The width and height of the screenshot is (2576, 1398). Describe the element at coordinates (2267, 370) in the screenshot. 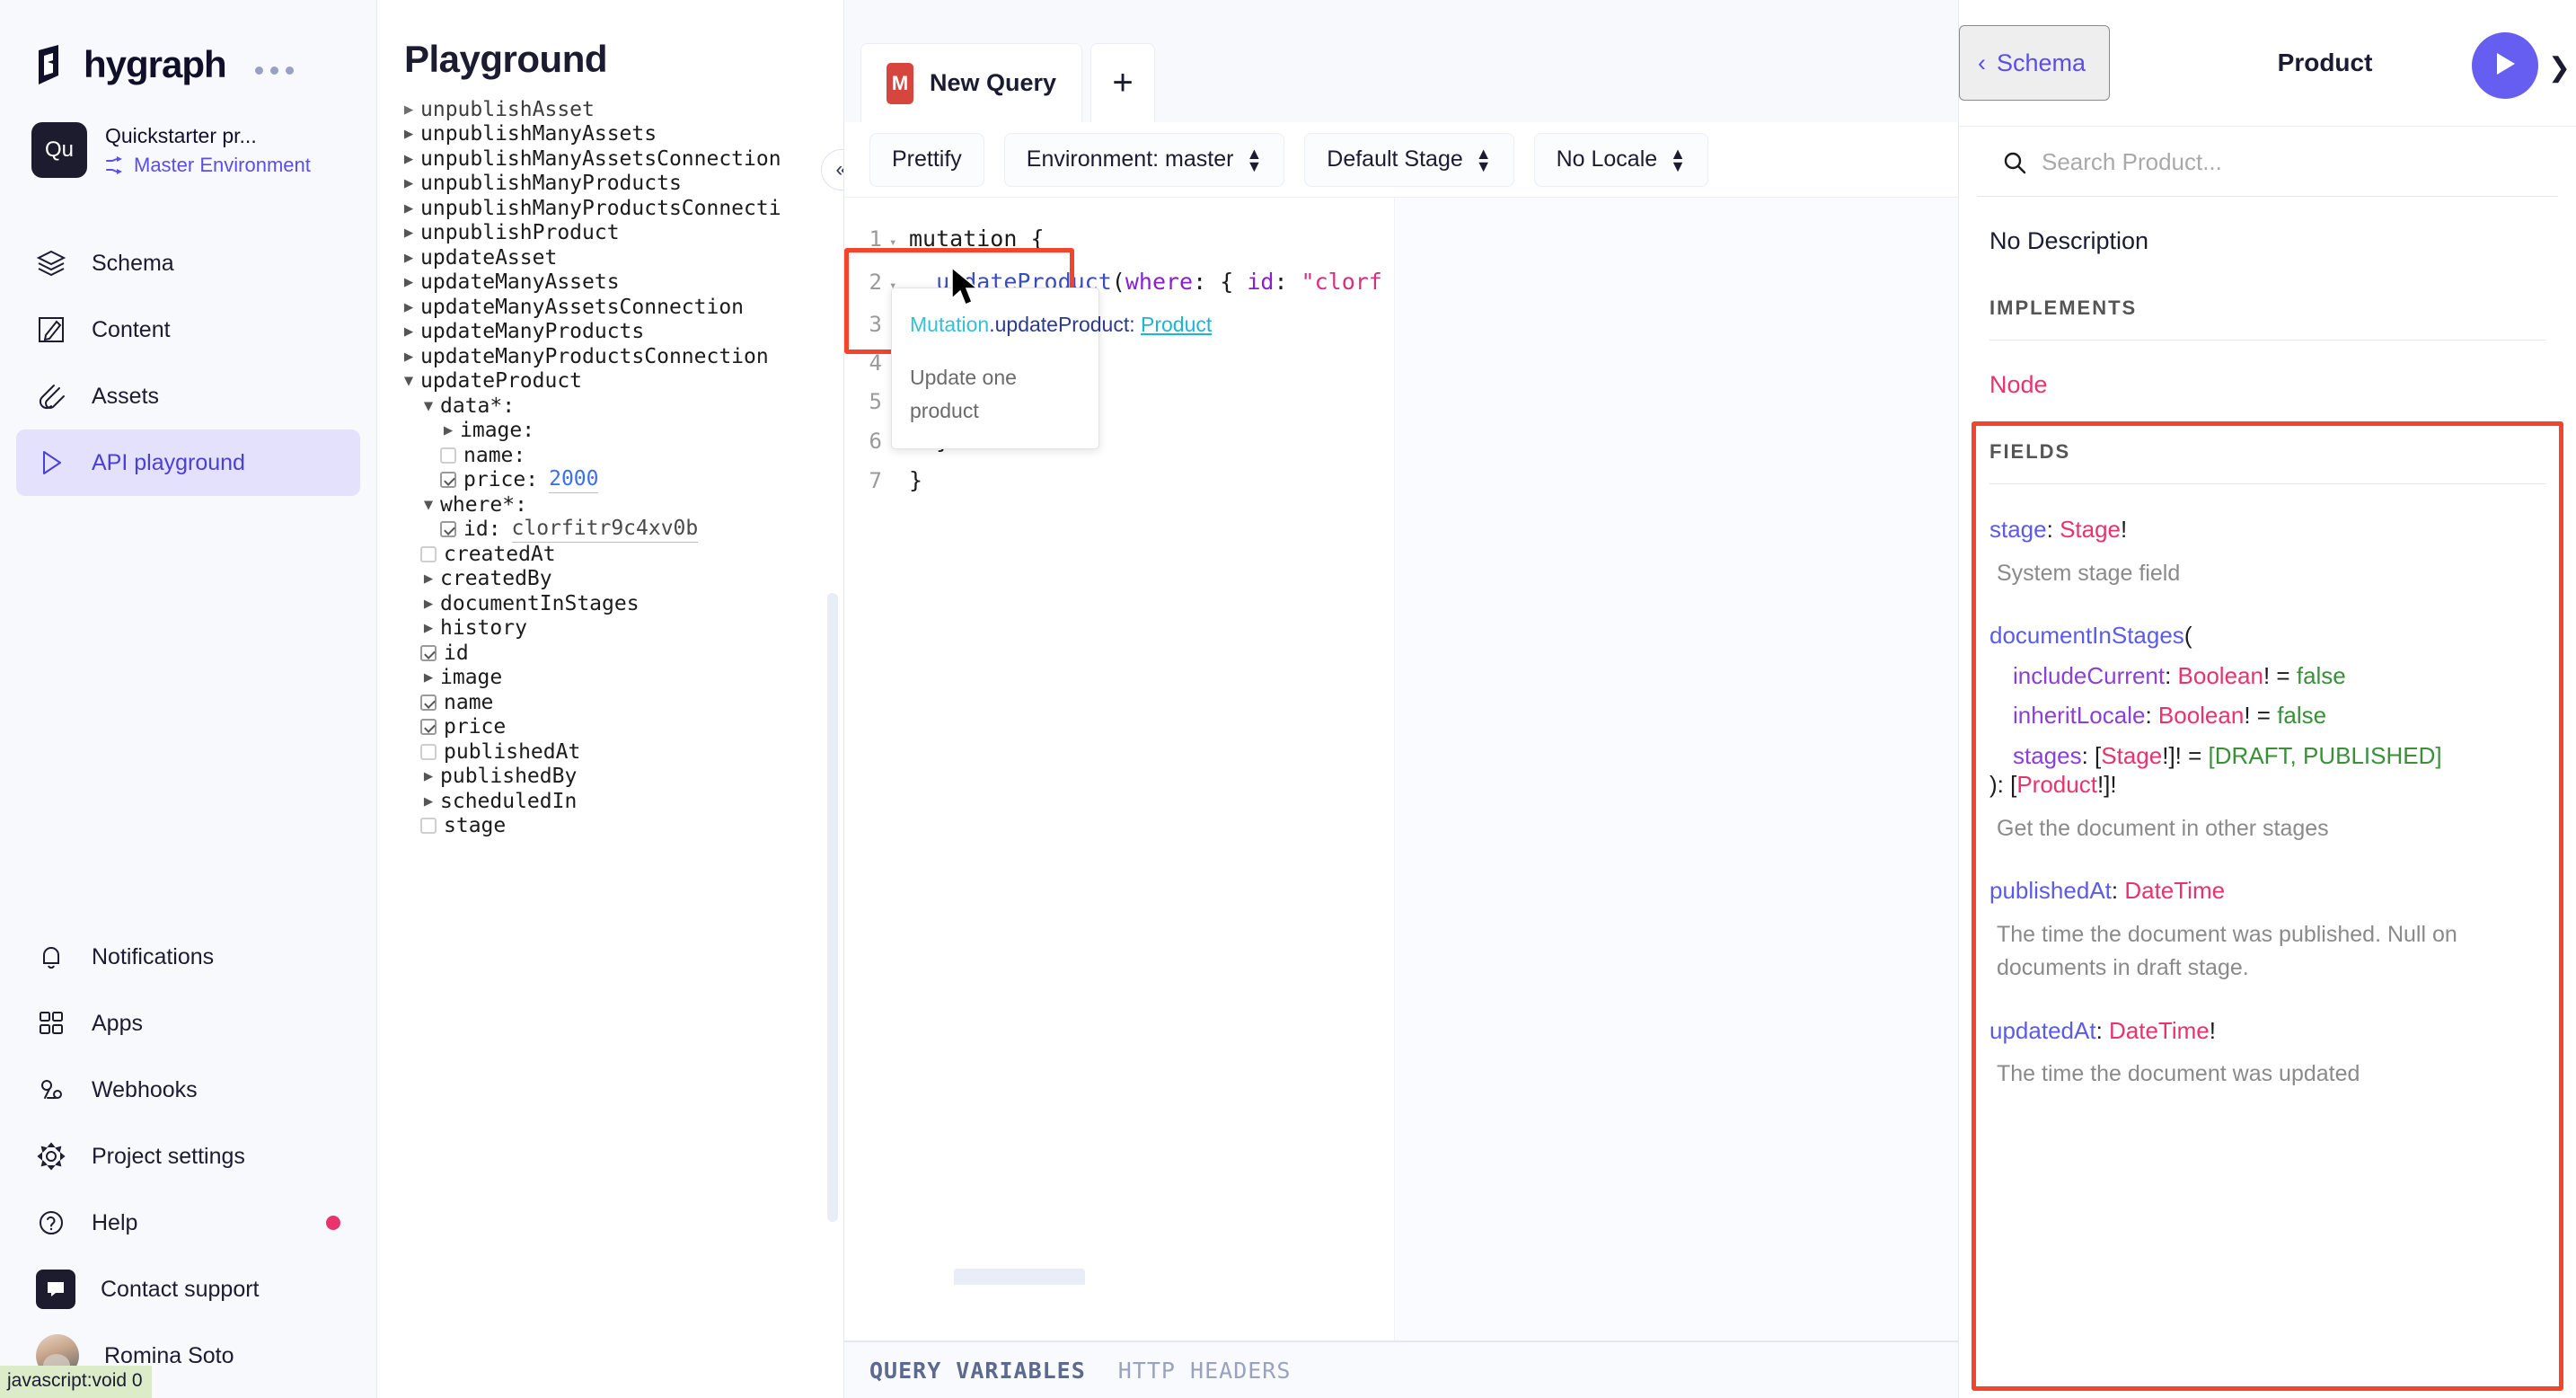

I see `implements-item: Node` at that location.